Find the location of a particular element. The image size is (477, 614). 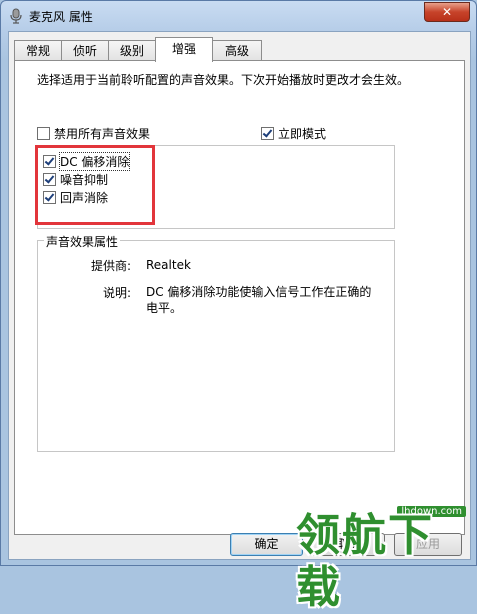

ok-button: 确定 is located at coordinates (266, 544).